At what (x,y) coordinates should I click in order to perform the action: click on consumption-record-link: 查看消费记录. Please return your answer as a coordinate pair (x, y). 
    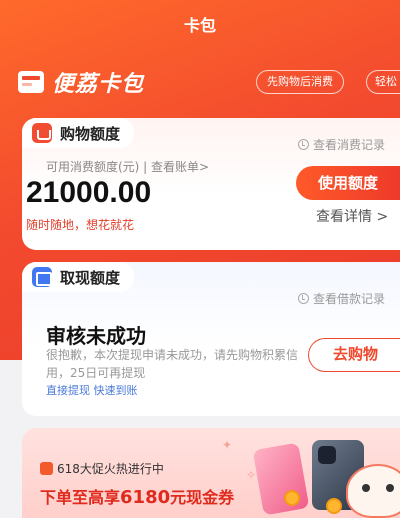
    Looking at the image, I should click on (349, 144).